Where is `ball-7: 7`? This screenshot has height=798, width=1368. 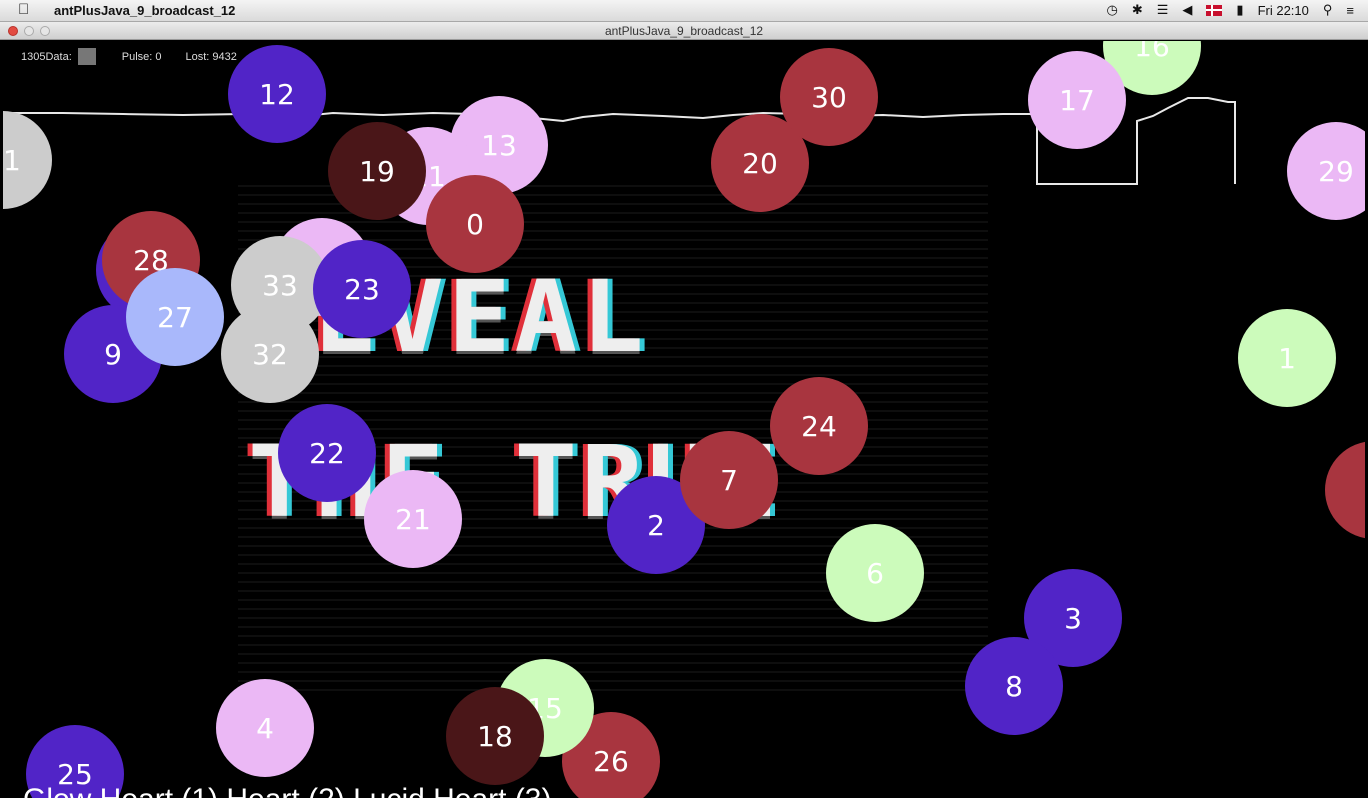 ball-7: 7 is located at coordinates (729, 480).